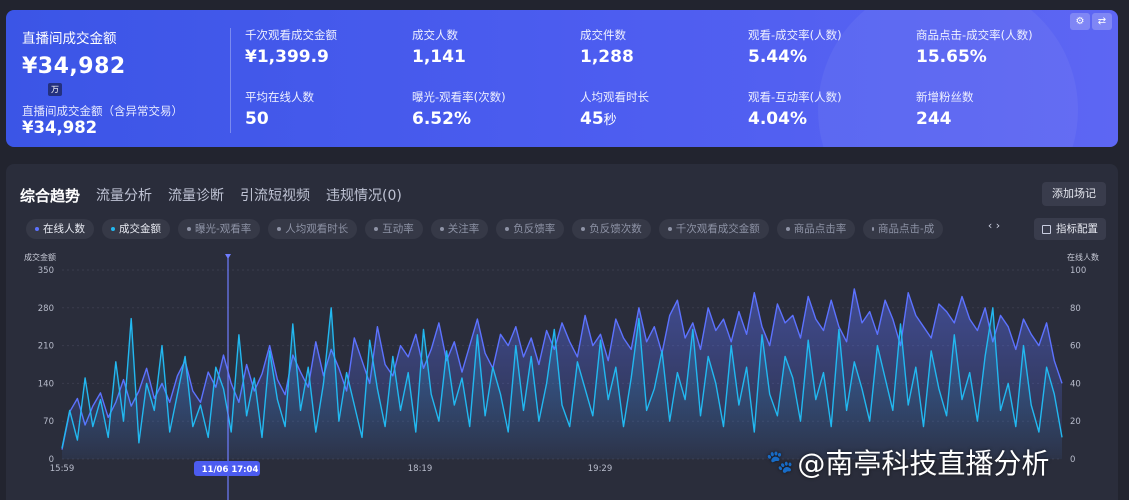 The image size is (1129, 500). I want to click on cursor-marker, so click(228, 256).